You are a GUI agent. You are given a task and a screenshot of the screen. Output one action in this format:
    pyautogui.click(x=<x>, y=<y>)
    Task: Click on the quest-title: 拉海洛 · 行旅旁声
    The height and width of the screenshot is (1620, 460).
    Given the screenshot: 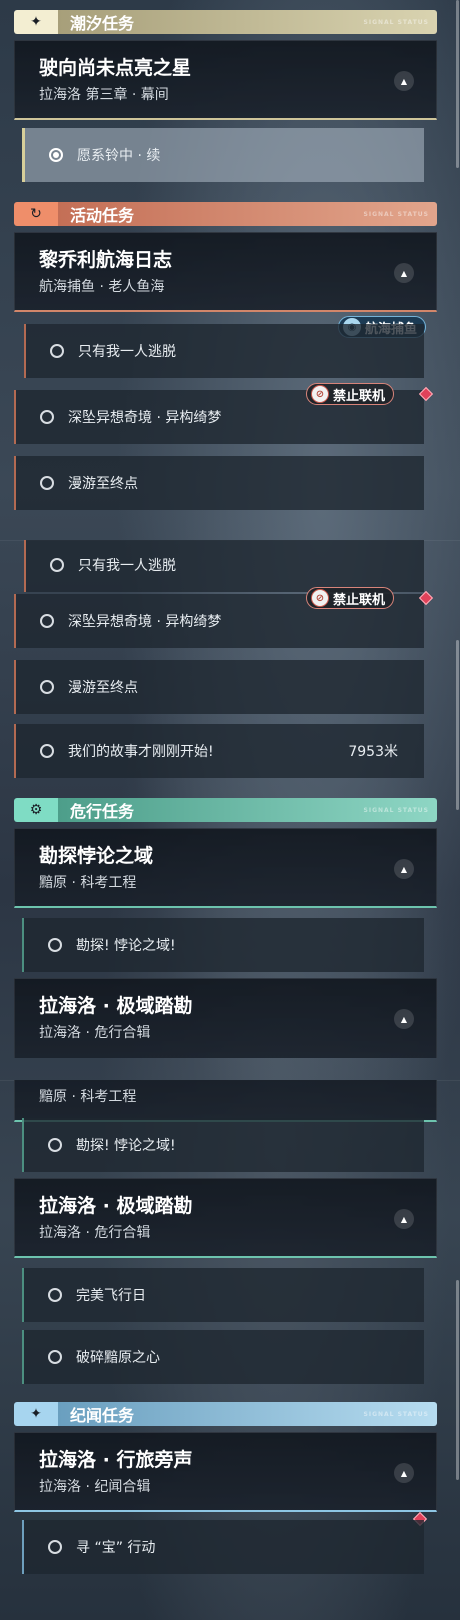 What is the action you would take?
    pyautogui.click(x=116, y=1460)
    